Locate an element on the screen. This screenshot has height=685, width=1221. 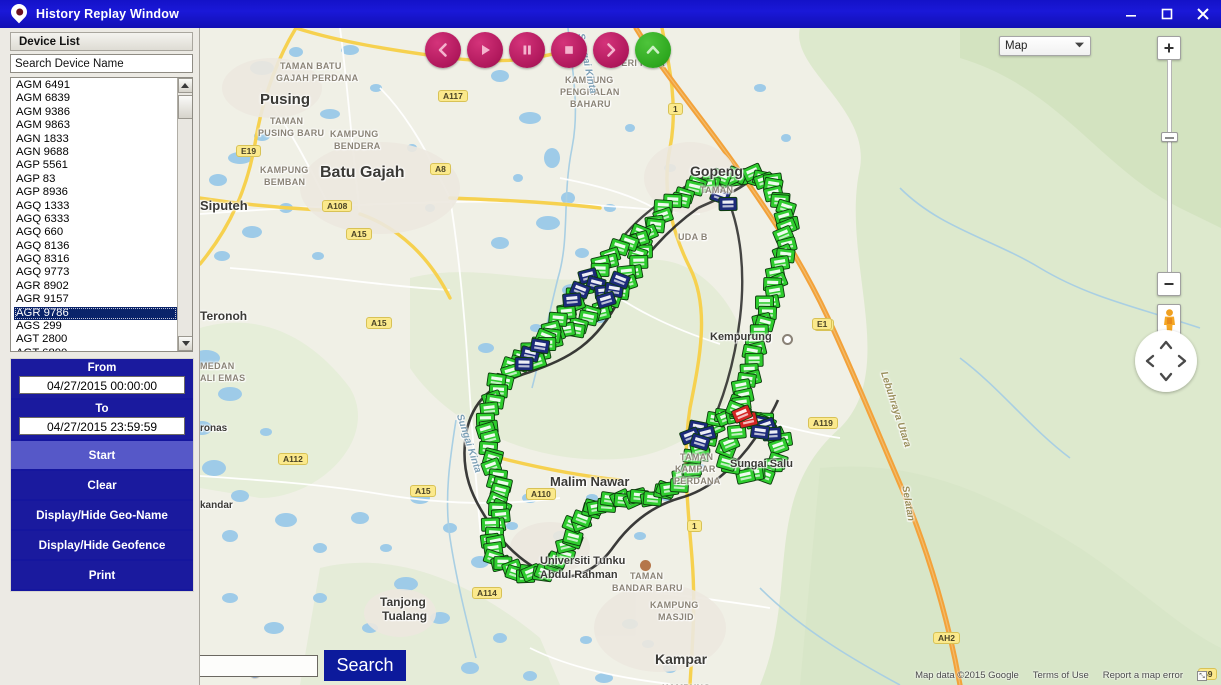
to-datetime-field: 04/27/2015 23:59:59 is located at coordinates (102, 426).